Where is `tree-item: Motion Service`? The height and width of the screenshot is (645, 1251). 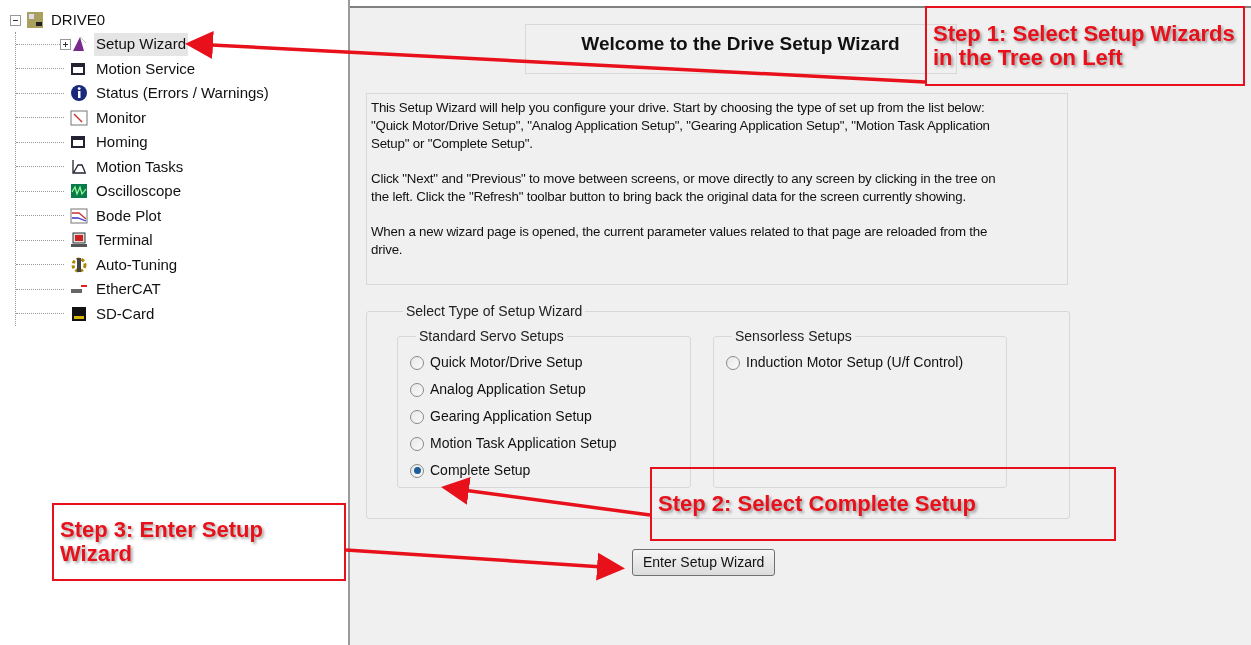 tree-item: Motion Service is located at coordinates (146, 68).